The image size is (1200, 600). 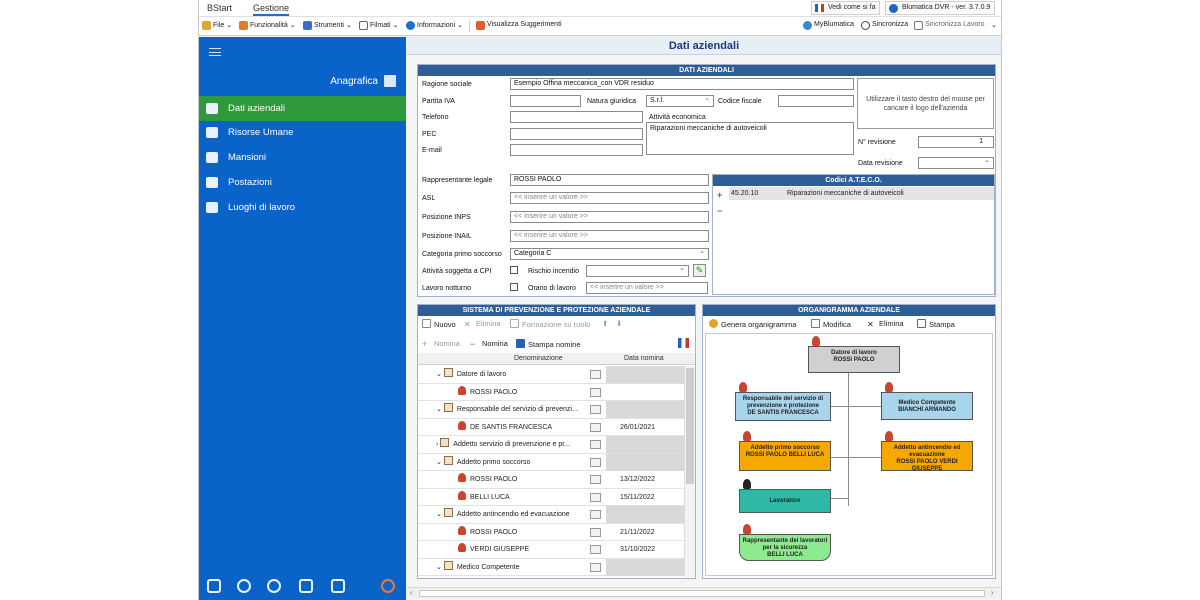 What do you see at coordinates (551, 567) in the screenshot?
I see `grid-row: ⌄ Medico Competente` at bounding box center [551, 567].